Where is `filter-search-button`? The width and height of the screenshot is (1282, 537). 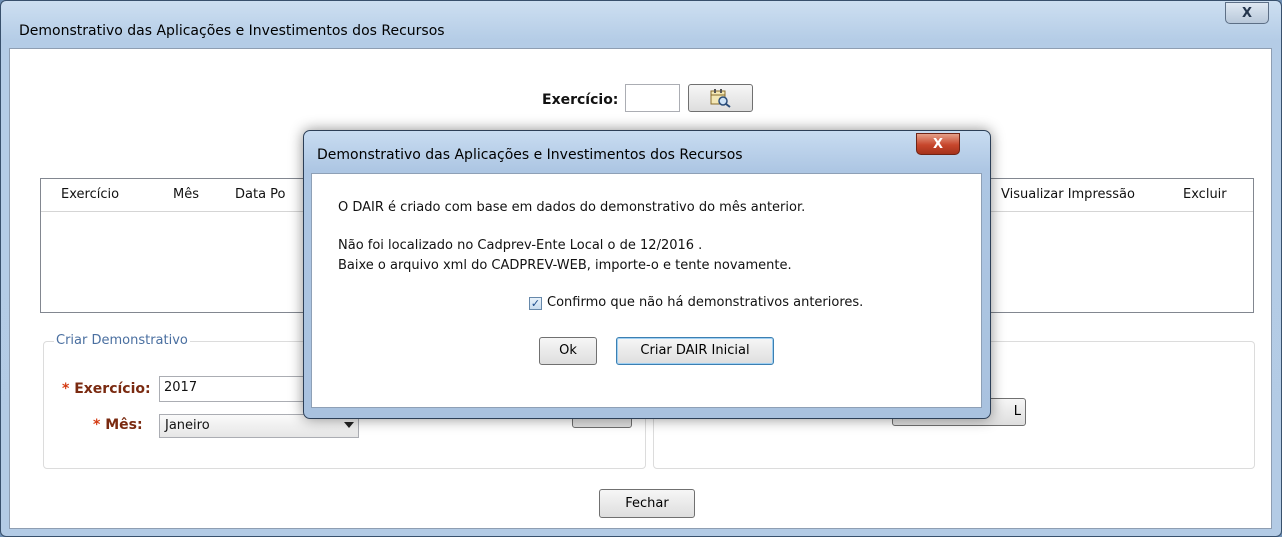
filter-search-button is located at coordinates (720, 98).